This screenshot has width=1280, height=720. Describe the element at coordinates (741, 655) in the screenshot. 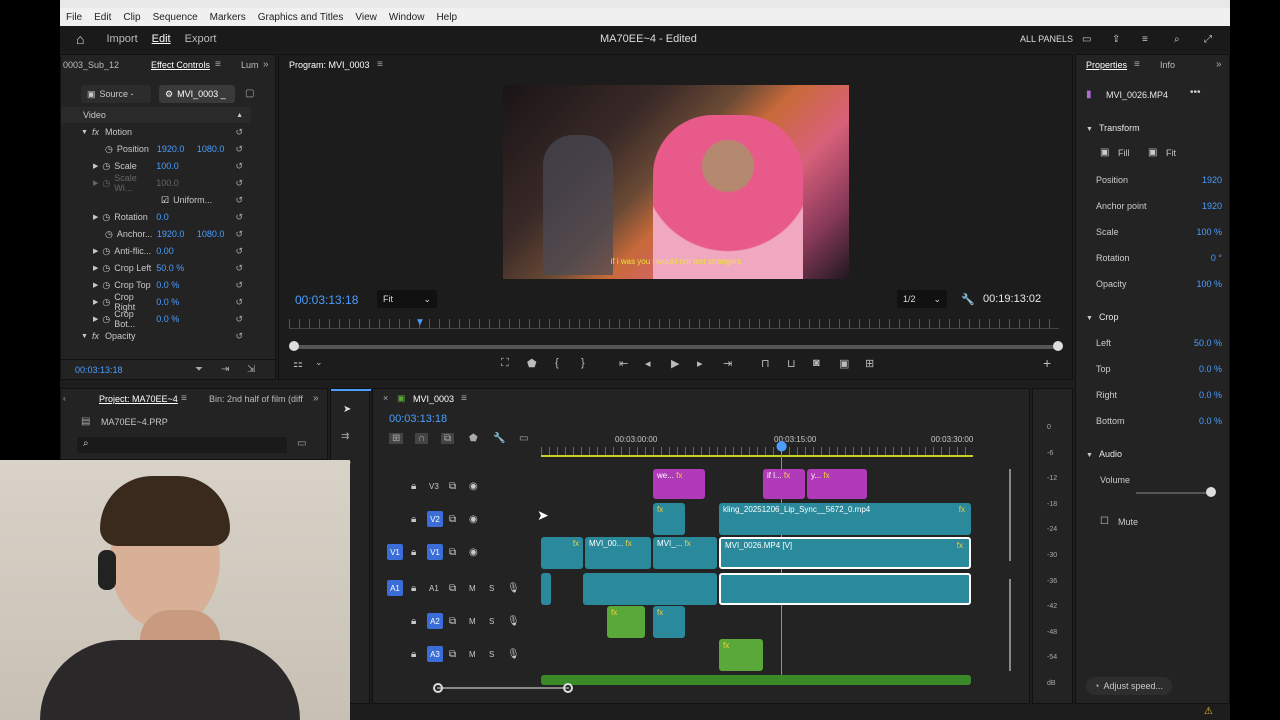

I see `clip-a3: fx` at that location.